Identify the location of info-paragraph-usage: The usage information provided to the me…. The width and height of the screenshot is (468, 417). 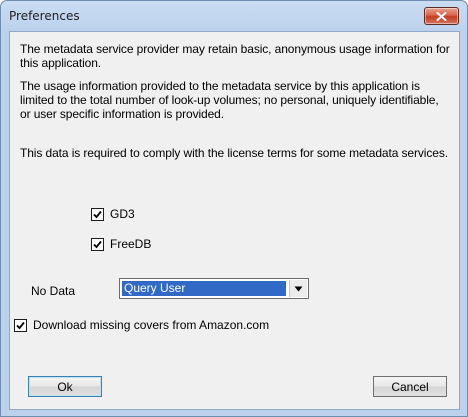
(229, 100).